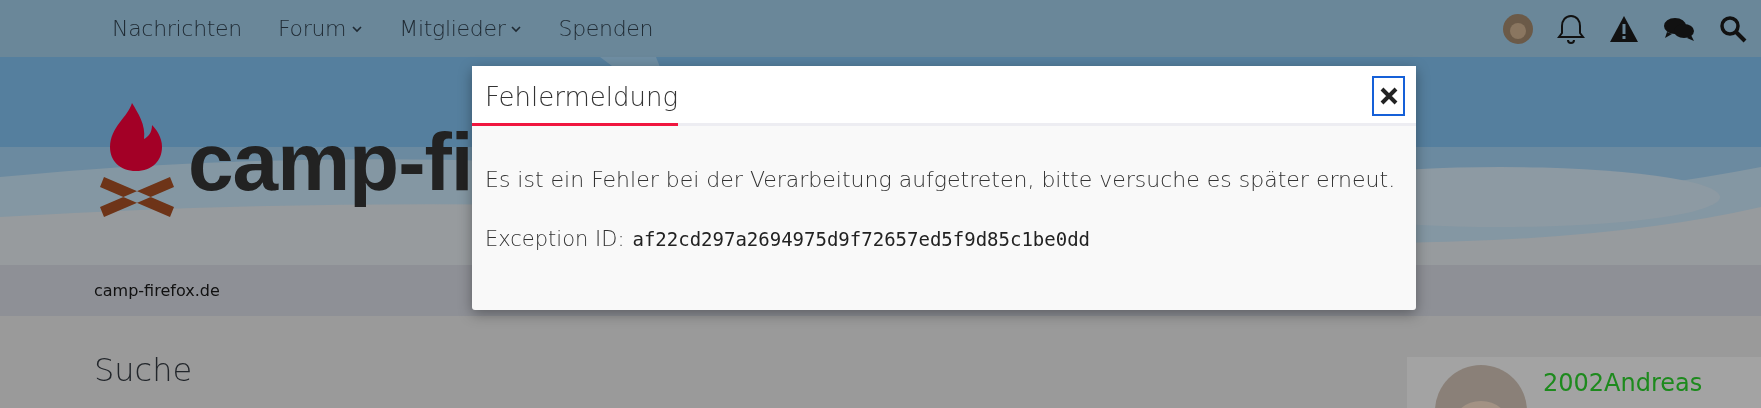 This screenshot has width=1761, height=408. Describe the element at coordinates (941, 180) in the screenshot. I see `error-message: Es ist ein Fehler bei der Verarbeitung aufgetreten, bitte versuche es später erneut.` at that location.